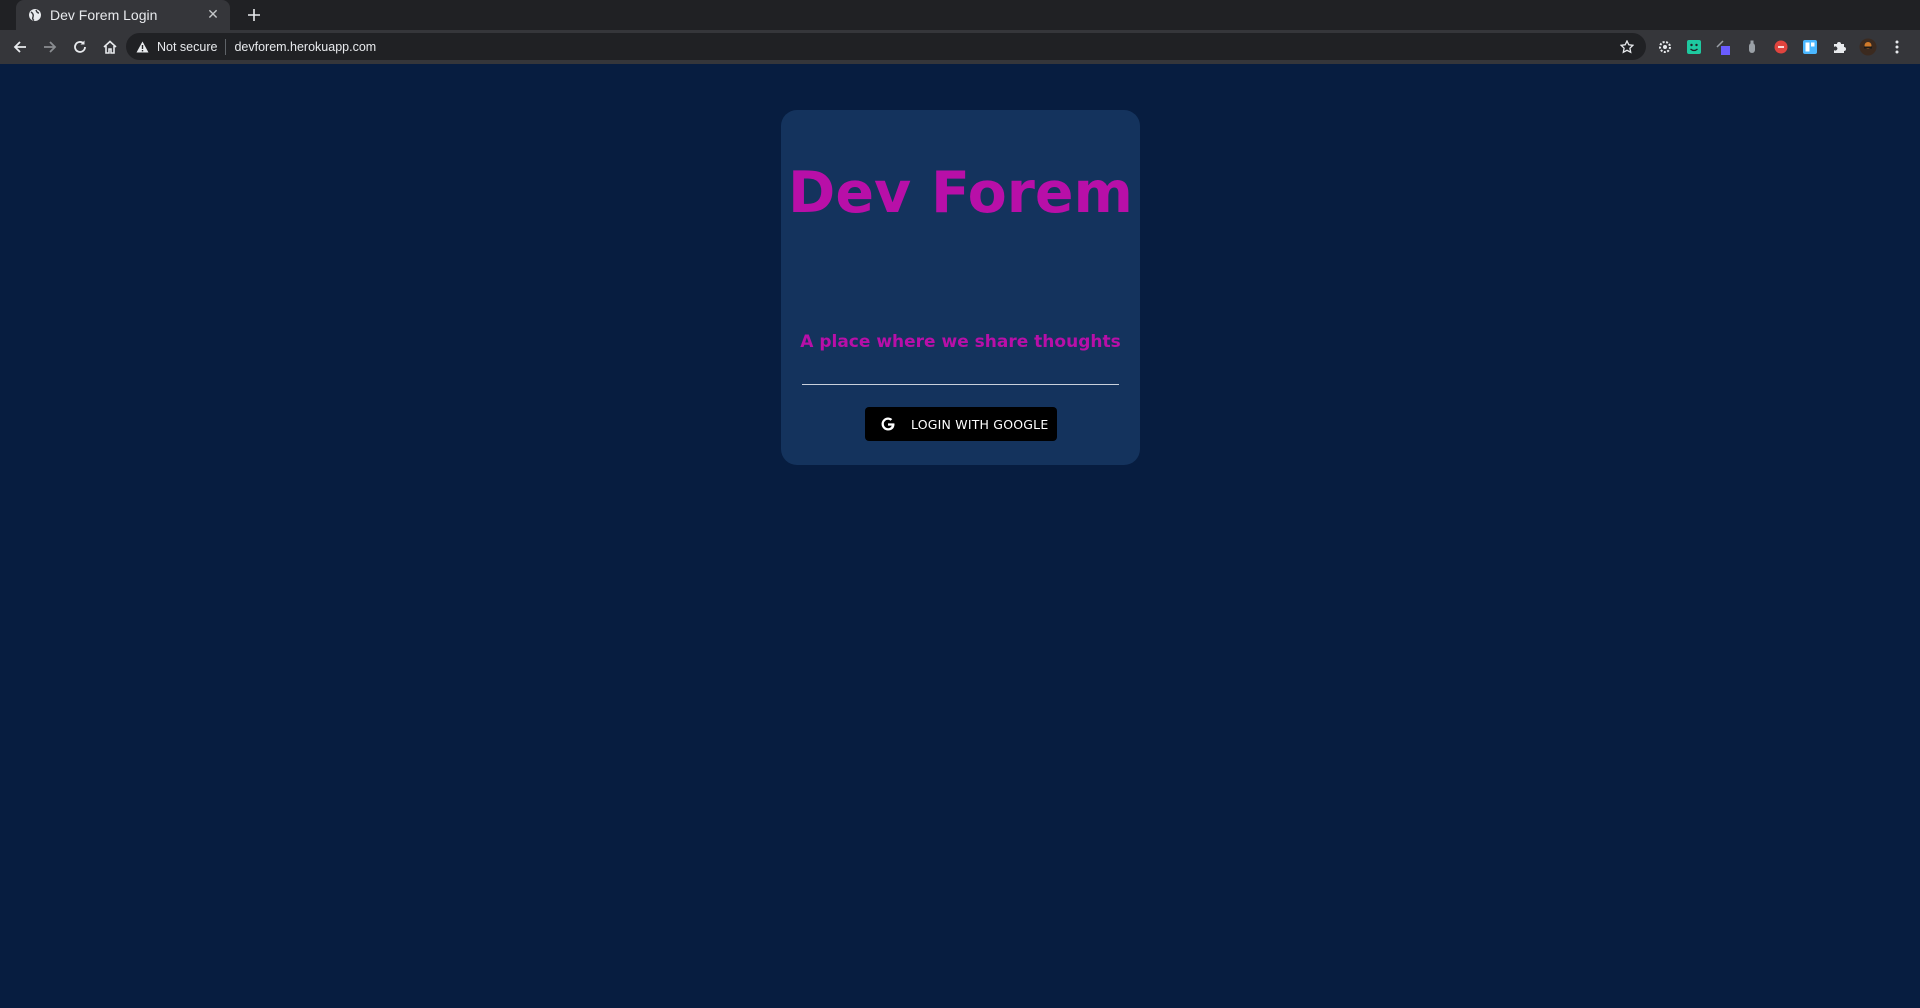 The width and height of the screenshot is (1920, 1008). What do you see at coordinates (1781, 47) in the screenshot?
I see `red-circle-extension-icon` at bounding box center [1781, 47].